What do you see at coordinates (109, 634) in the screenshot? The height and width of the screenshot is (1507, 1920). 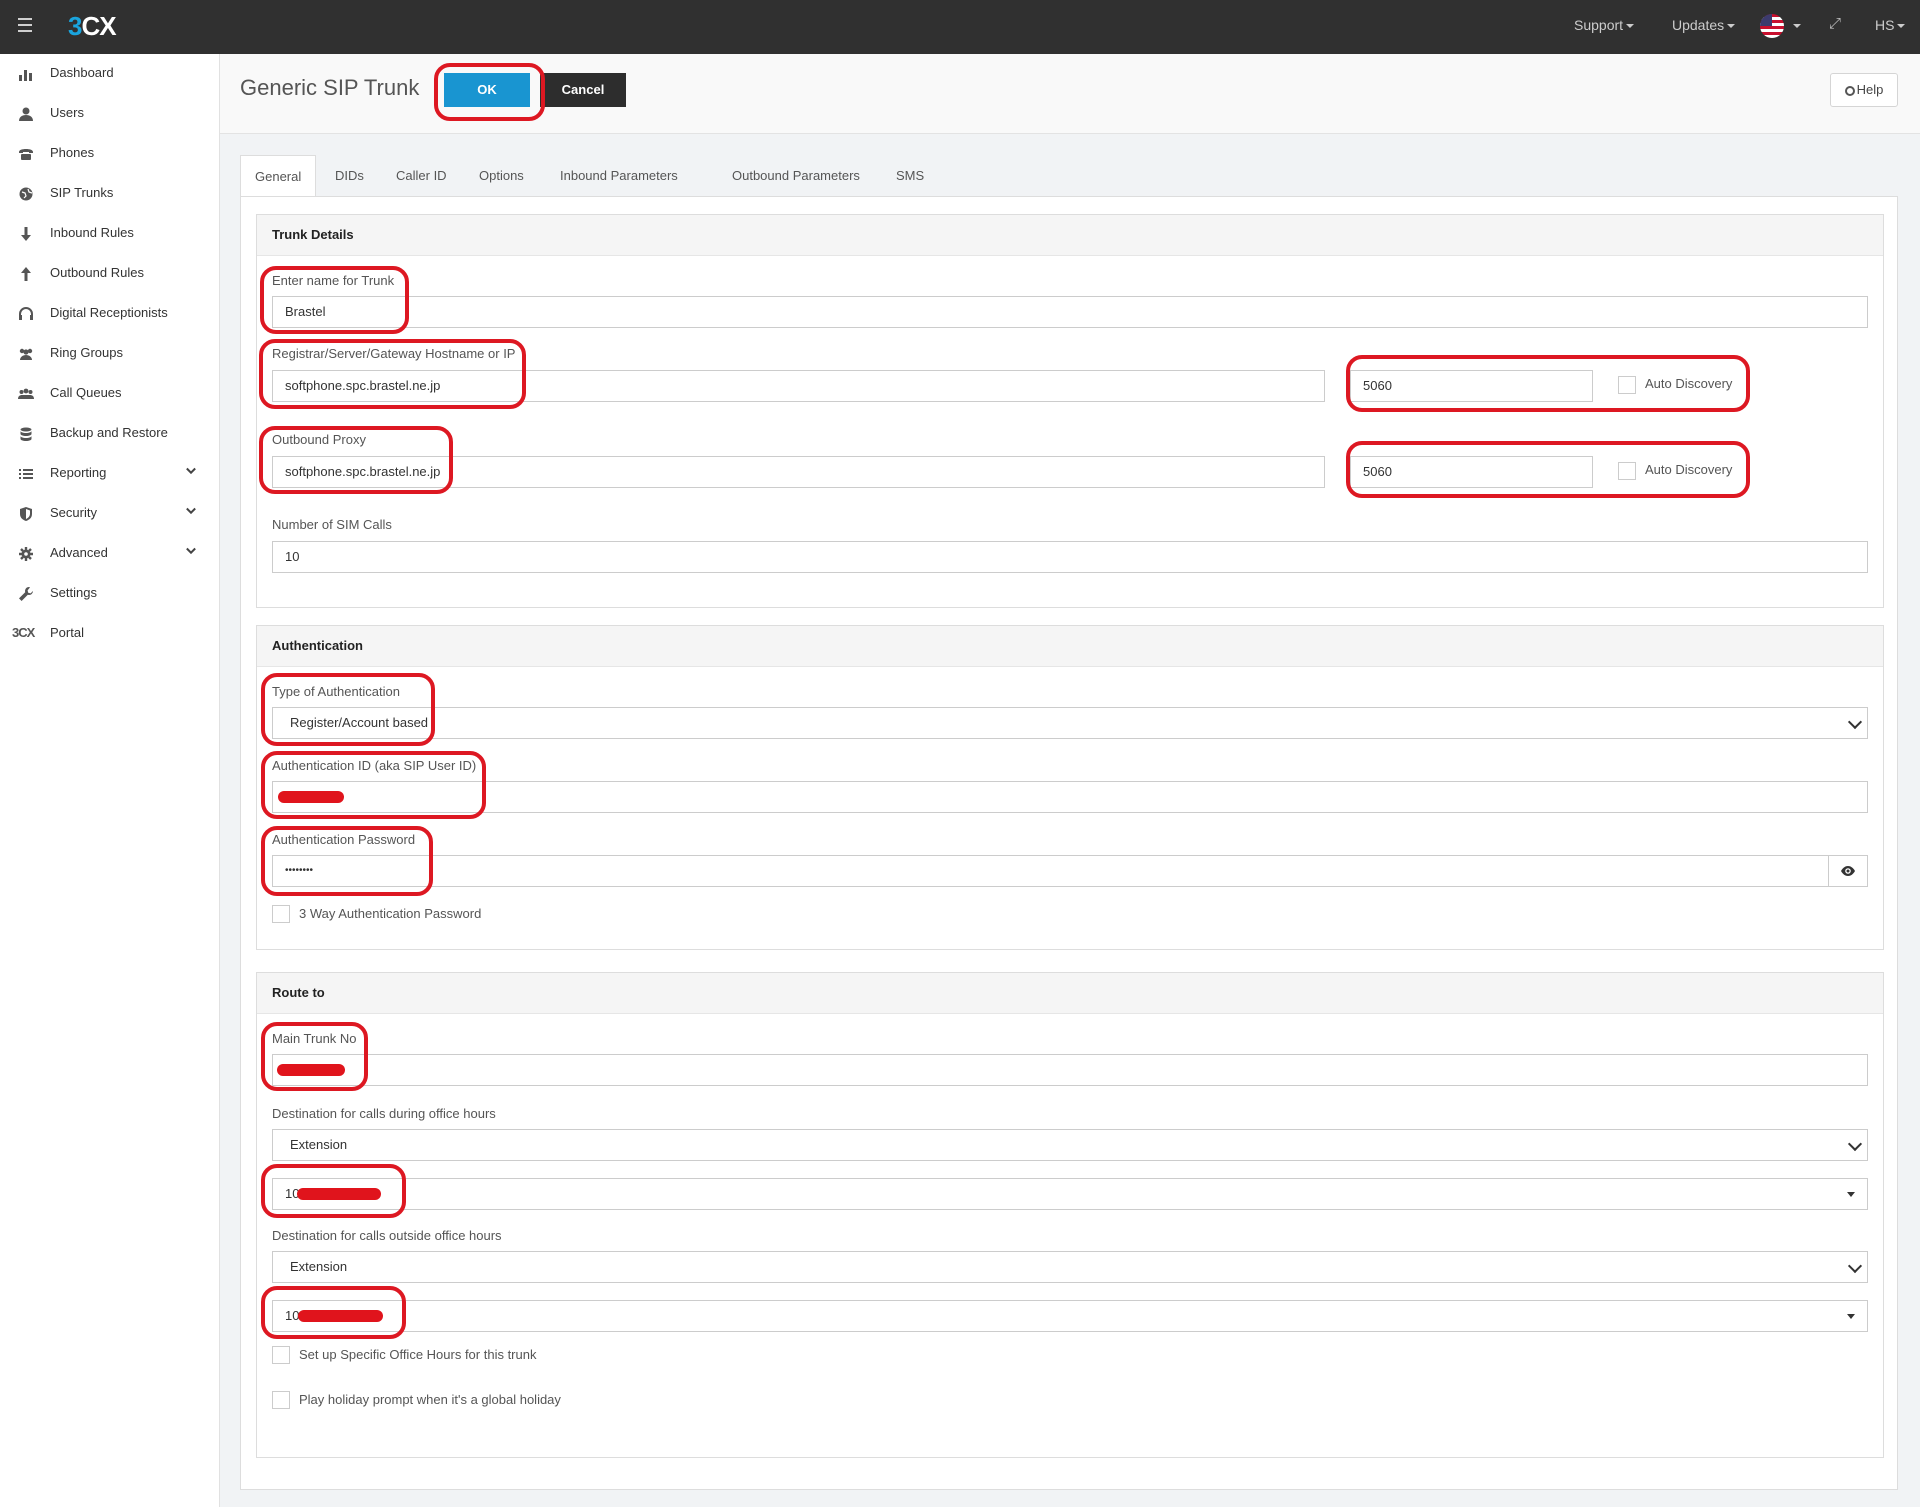 I see `sidebar-item-portal: 3CX Portal` at bounding box center [109, 634].